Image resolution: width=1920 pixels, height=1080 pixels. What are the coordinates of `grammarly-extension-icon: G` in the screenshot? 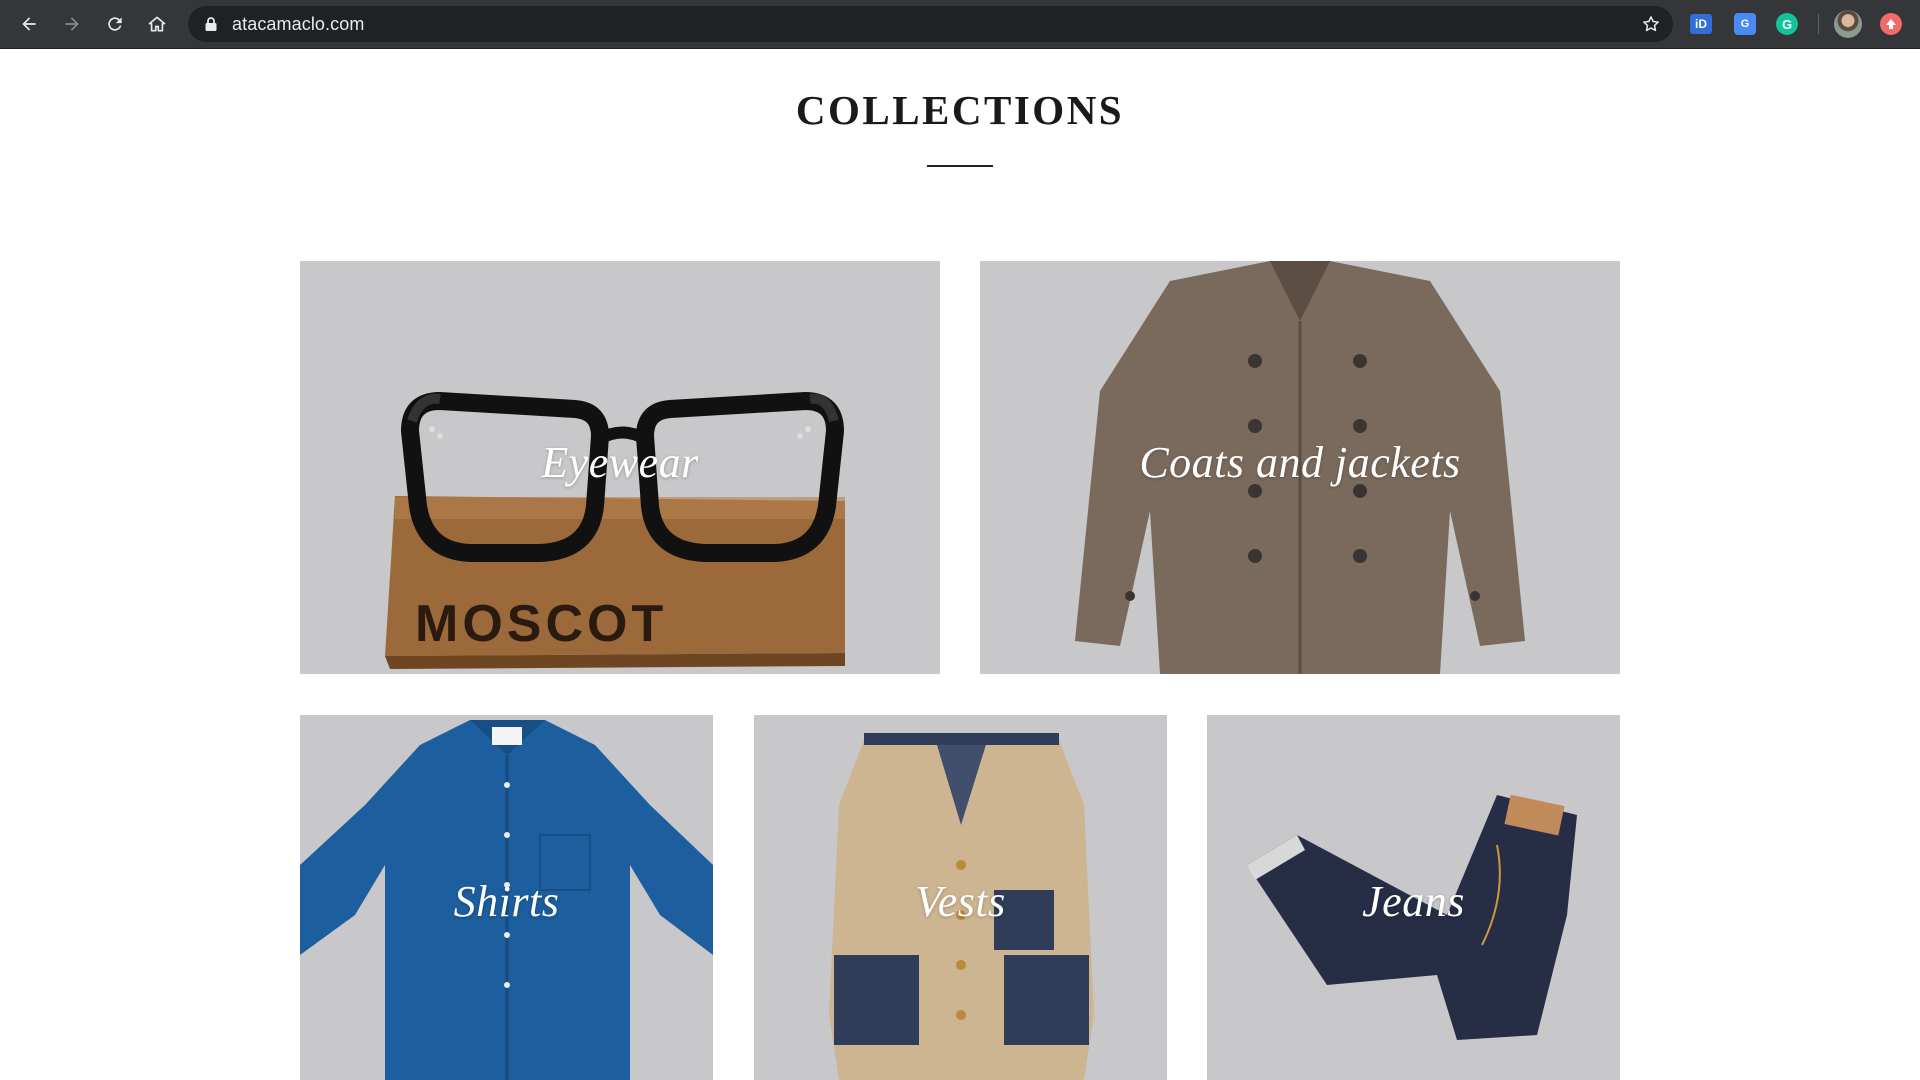 It's located at (1787, 24).